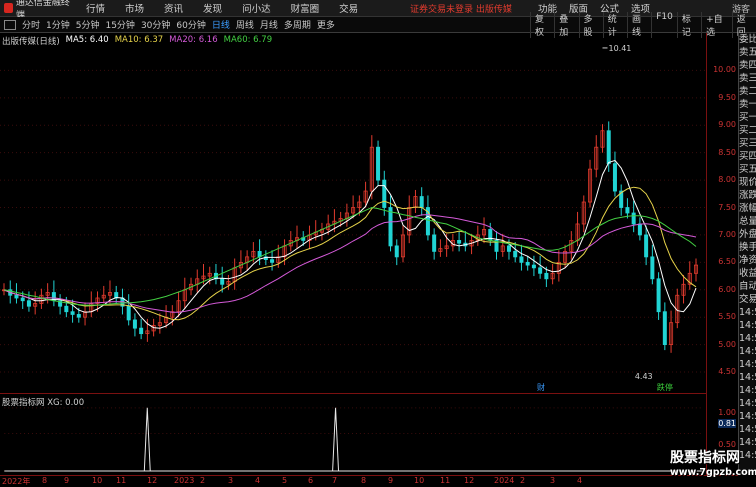  Describe the element at coordinates (212, 8) in the screenshot. I see `menu-faxian: 发现` at that location.